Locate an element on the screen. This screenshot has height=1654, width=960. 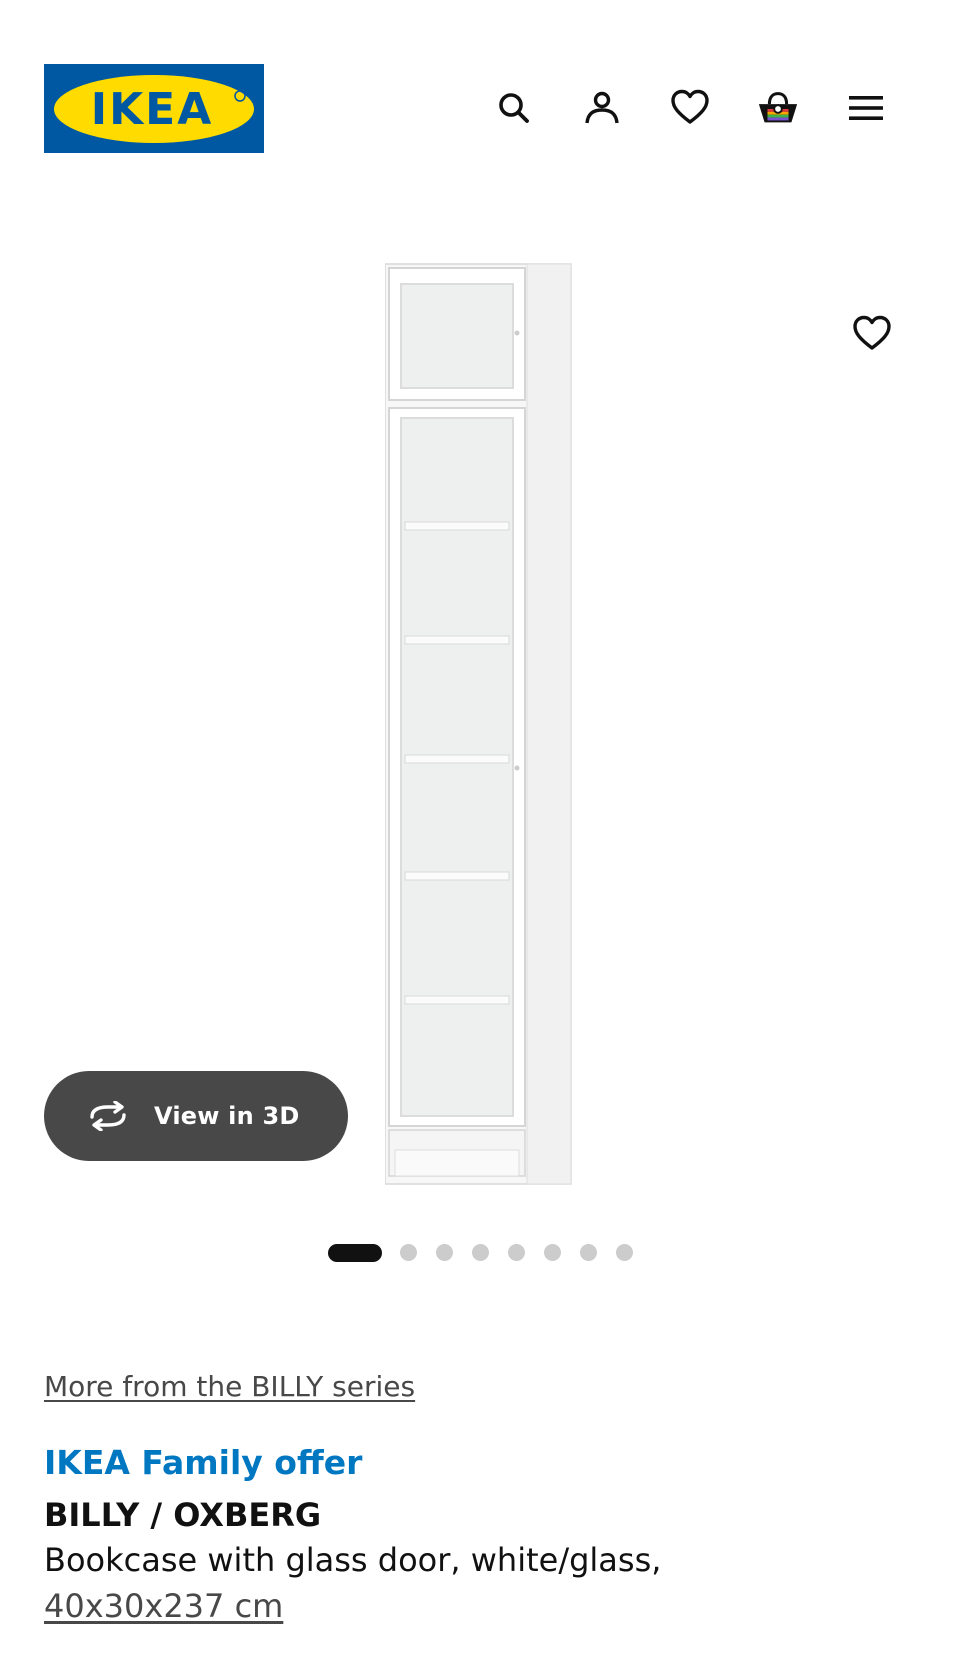
product-description: Bookcase with glass door, white/glass, is located at coordinates (353, 1560).